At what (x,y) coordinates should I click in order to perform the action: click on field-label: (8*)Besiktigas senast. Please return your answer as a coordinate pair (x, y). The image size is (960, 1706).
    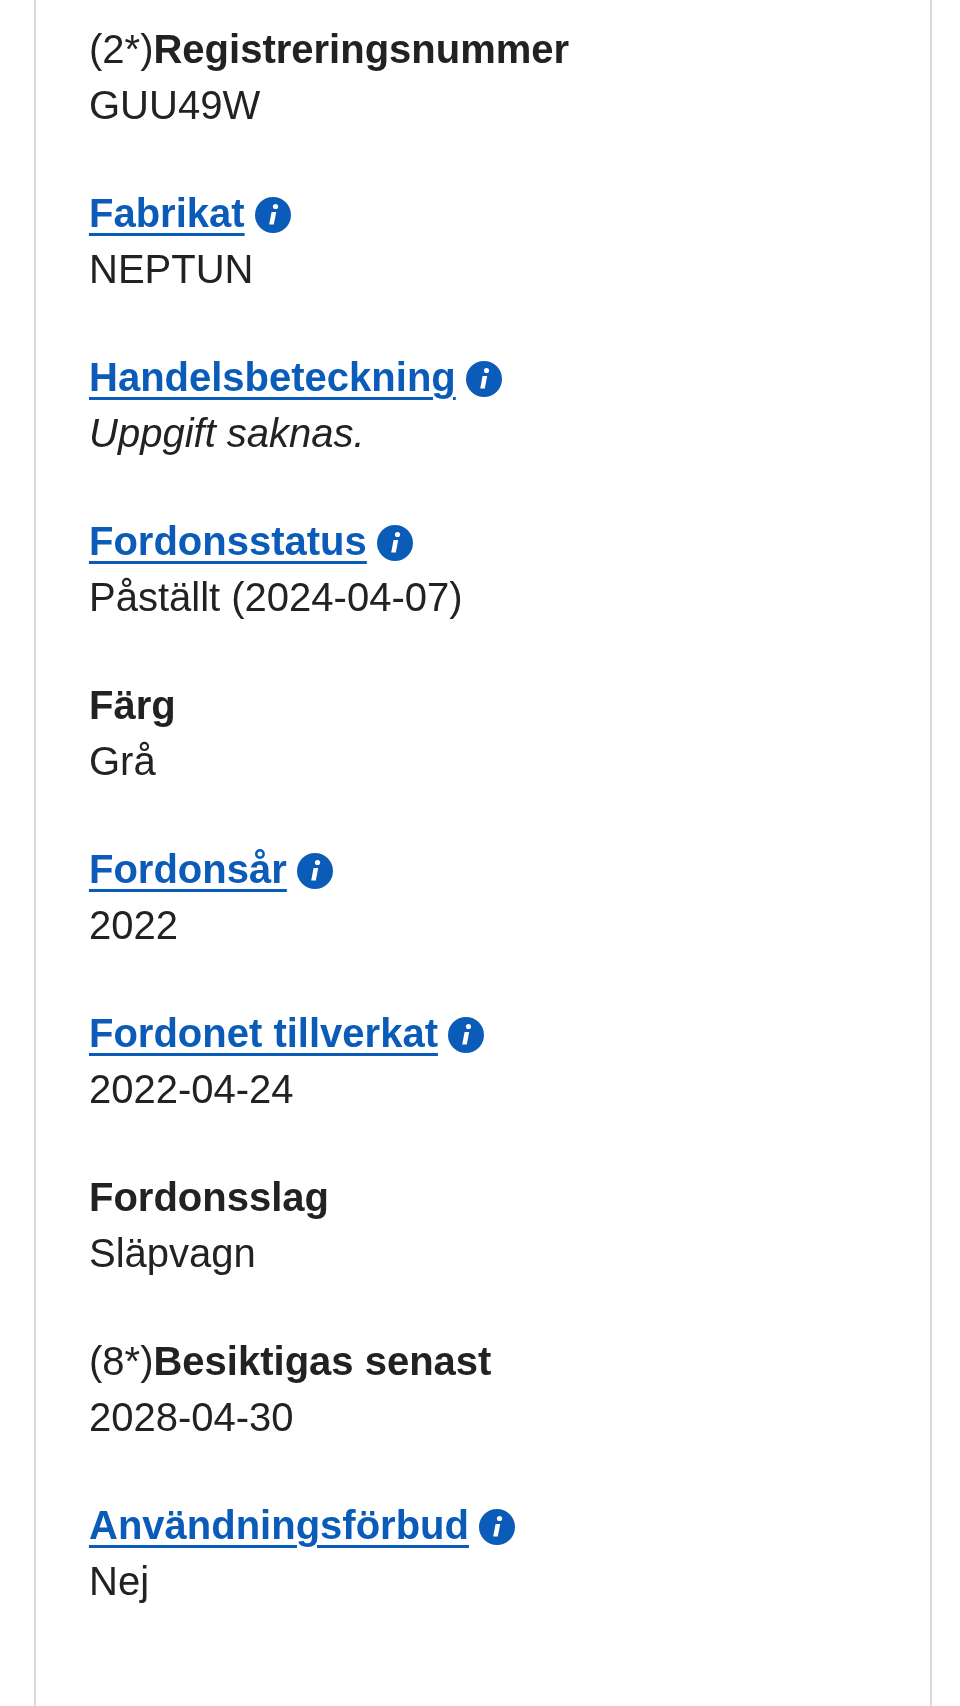
    Looking at the image, I should click on (290, 1361).